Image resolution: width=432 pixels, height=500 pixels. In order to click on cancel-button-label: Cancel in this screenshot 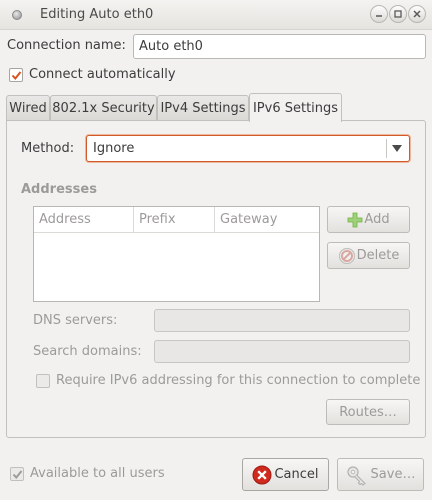, I will do `click(296, 474)`.